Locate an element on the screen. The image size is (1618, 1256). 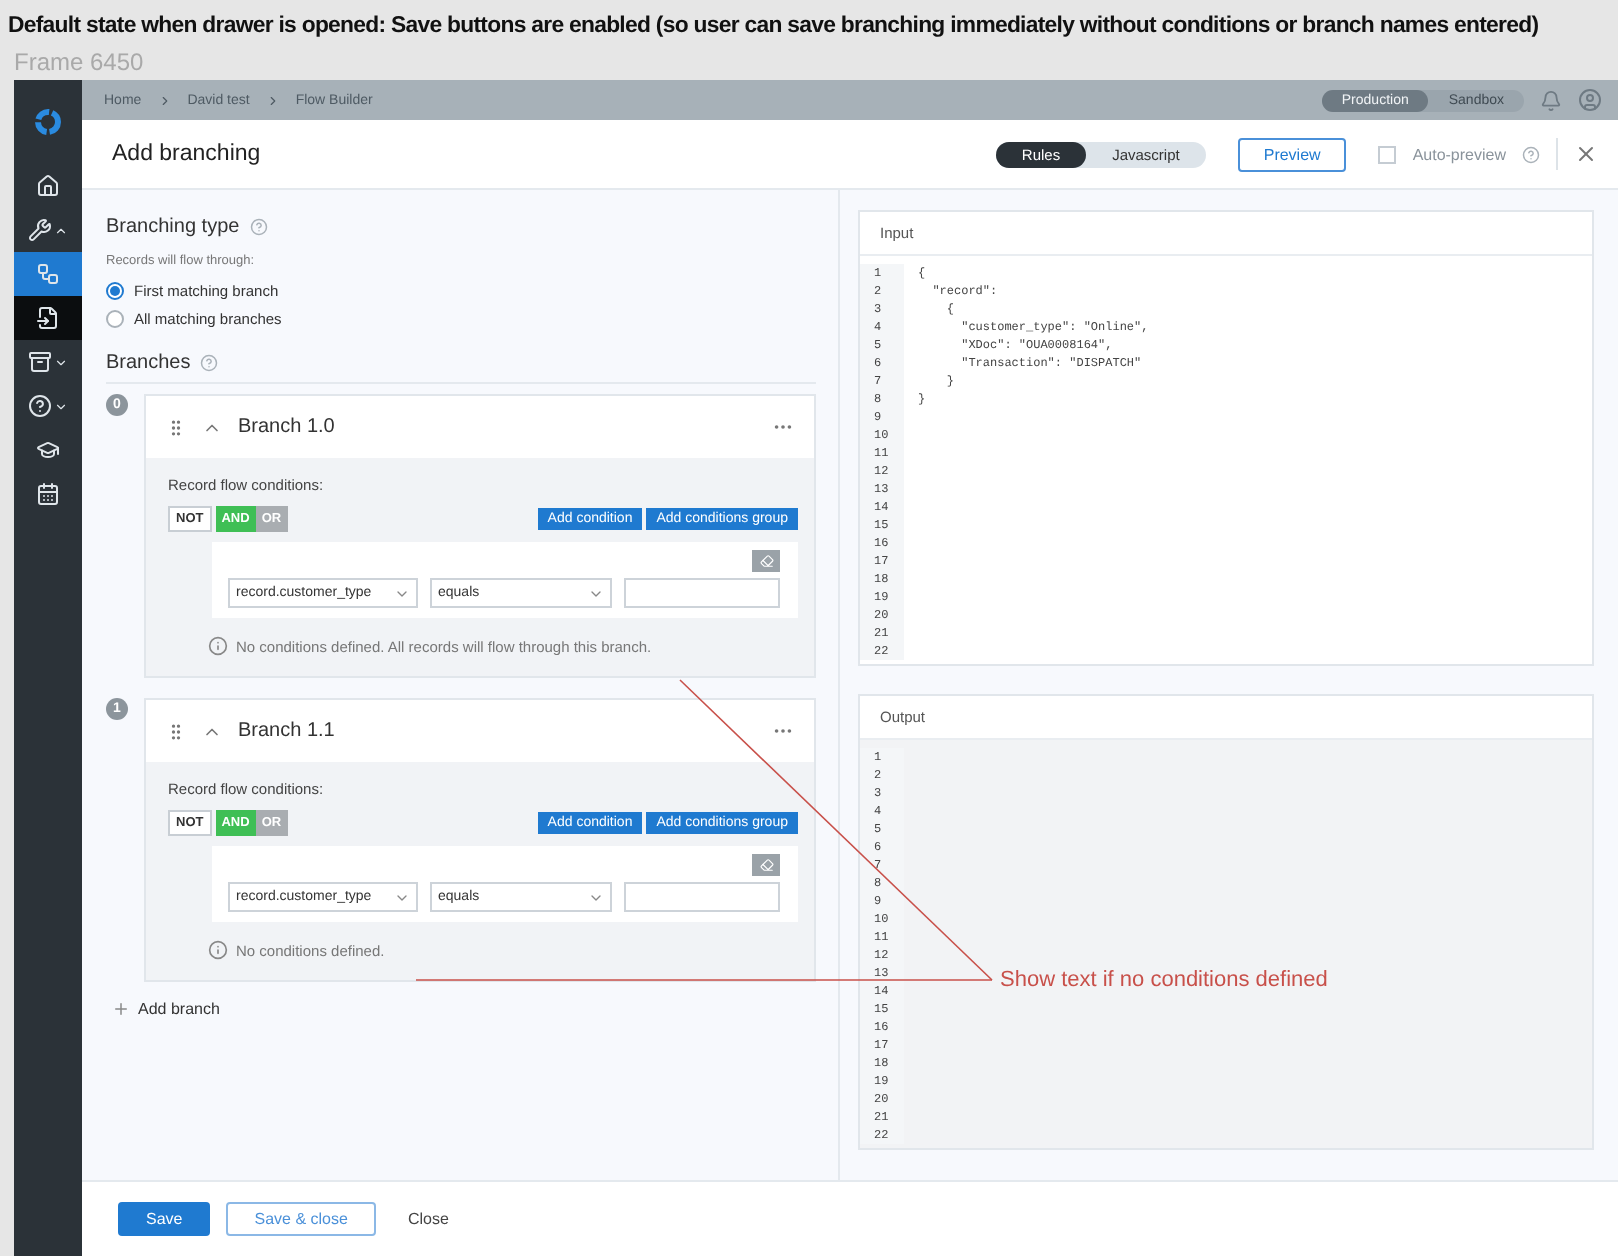
plus-icon is located at coordinates (121, 1009).